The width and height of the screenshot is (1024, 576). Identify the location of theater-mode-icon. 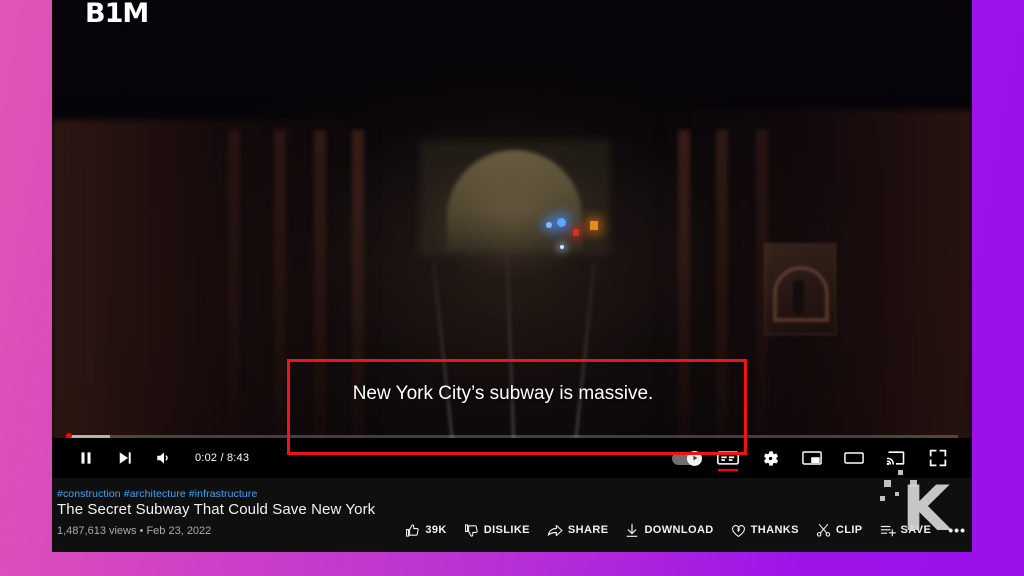
(854, 458).